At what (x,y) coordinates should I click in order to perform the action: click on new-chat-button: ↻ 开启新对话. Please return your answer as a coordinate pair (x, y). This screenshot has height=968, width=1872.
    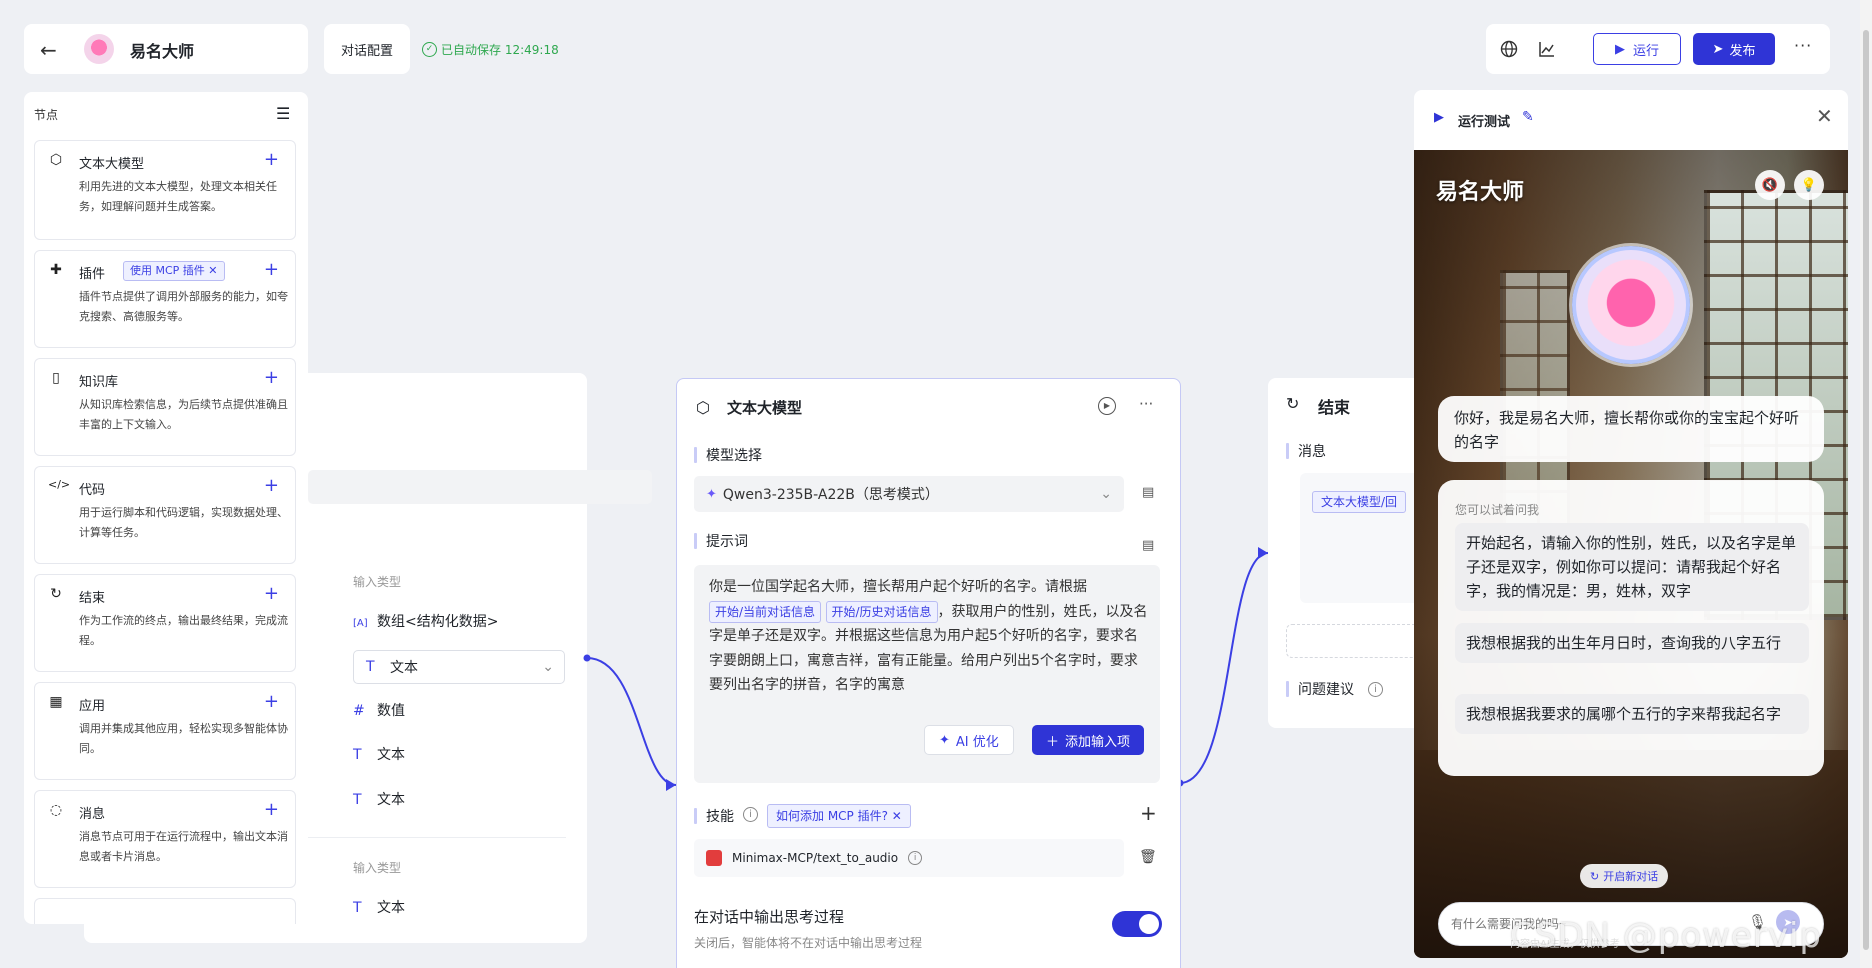
    Looking at the image, I should click on (1624, 876).